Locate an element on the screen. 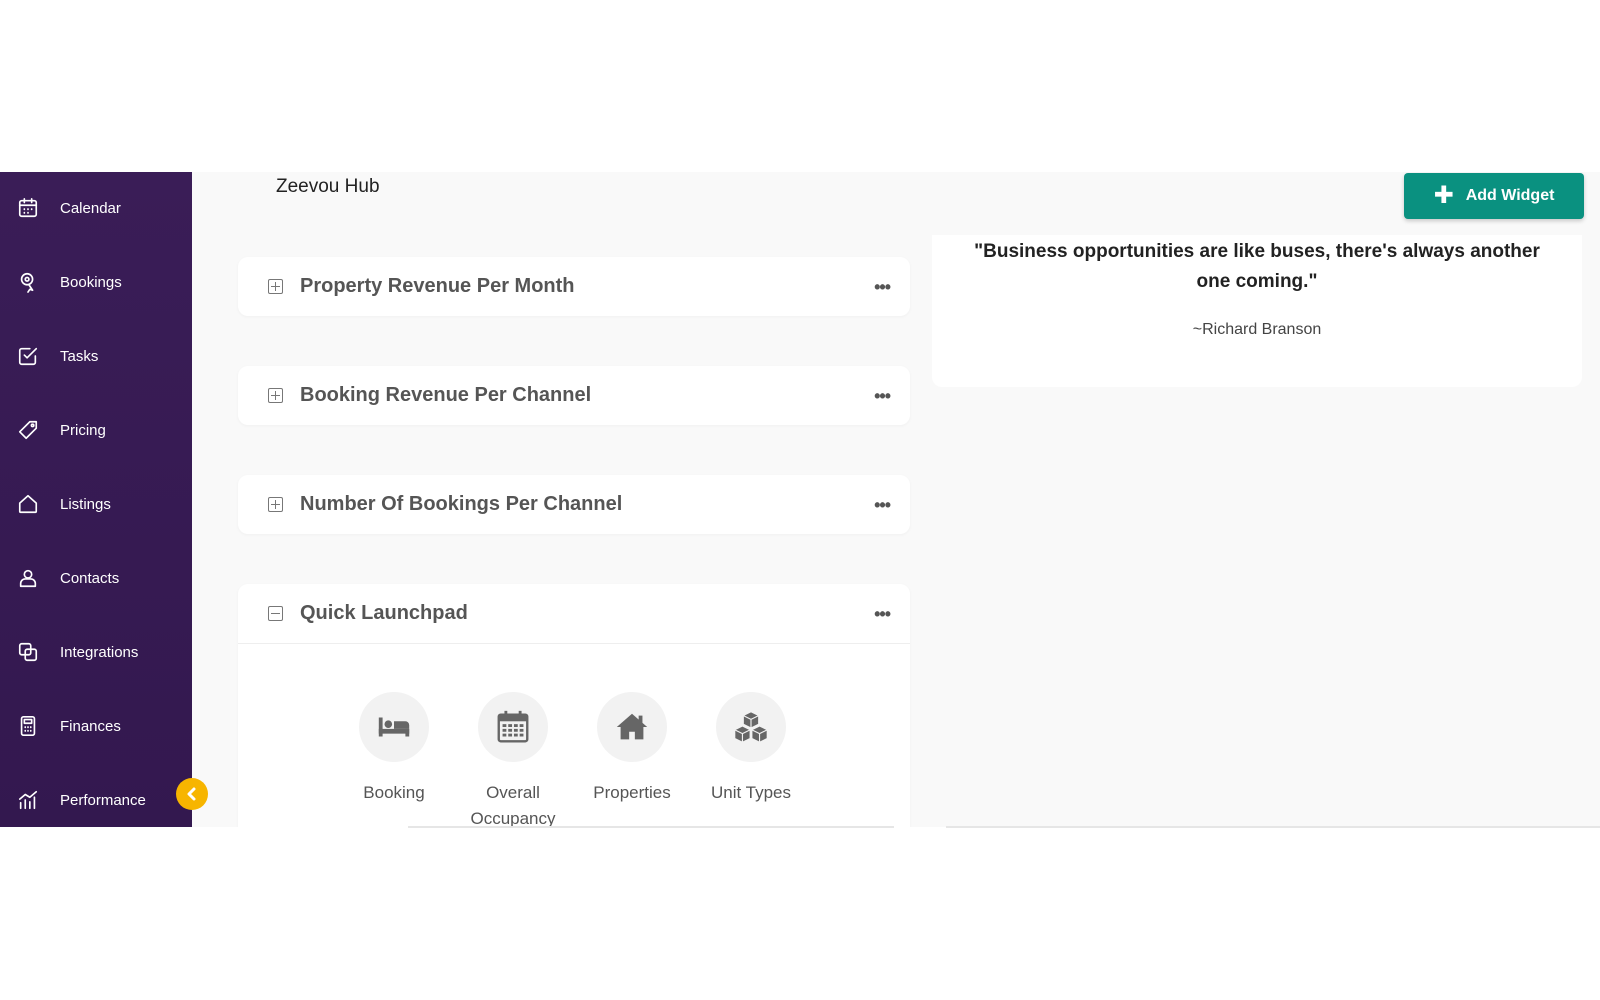 This screenshot has width=1600, height=1000. sidebar-item-label: Contacts is located at coordinates (90, 578).